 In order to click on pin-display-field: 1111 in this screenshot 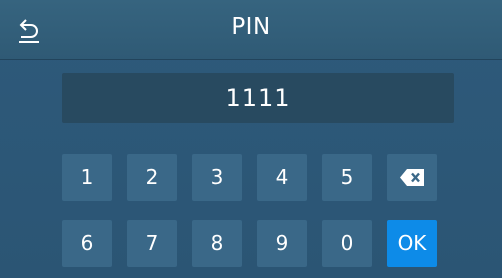, I will do `click(258, 98)`.